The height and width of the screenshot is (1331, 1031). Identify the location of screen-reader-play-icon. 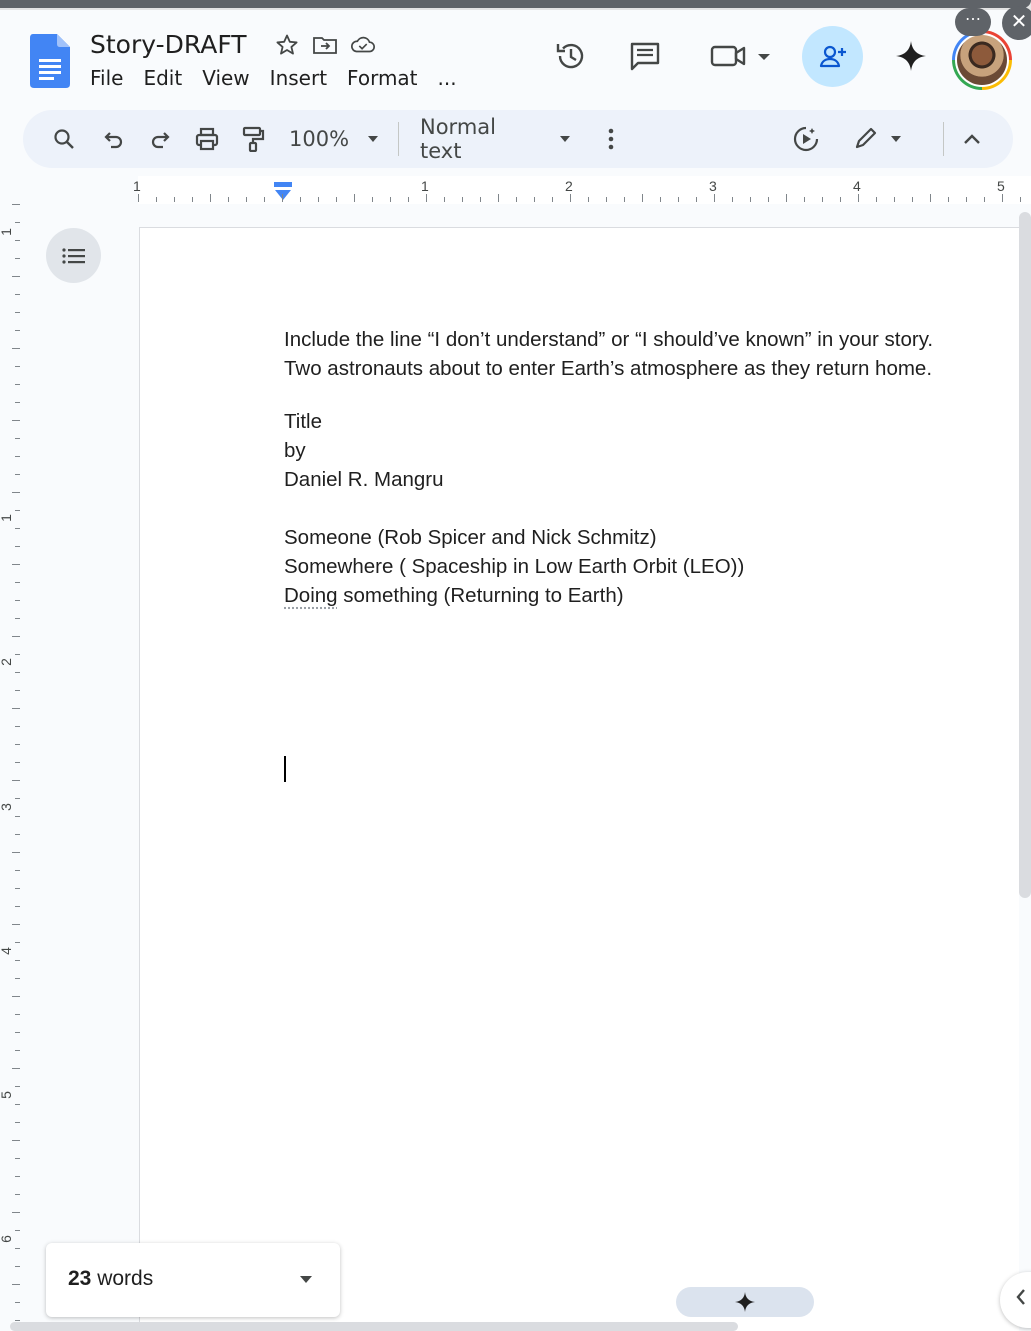
(806, 139).